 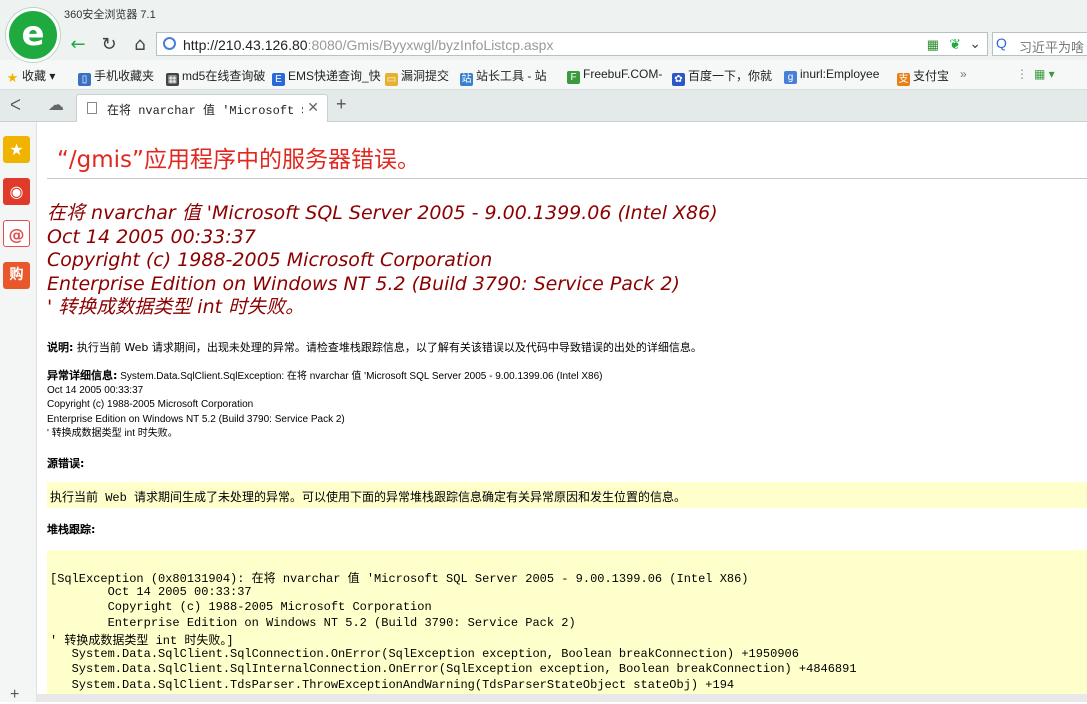 I want to click on stack-trace-label: 堆栈跟踪:, so click(x=71, y=529).